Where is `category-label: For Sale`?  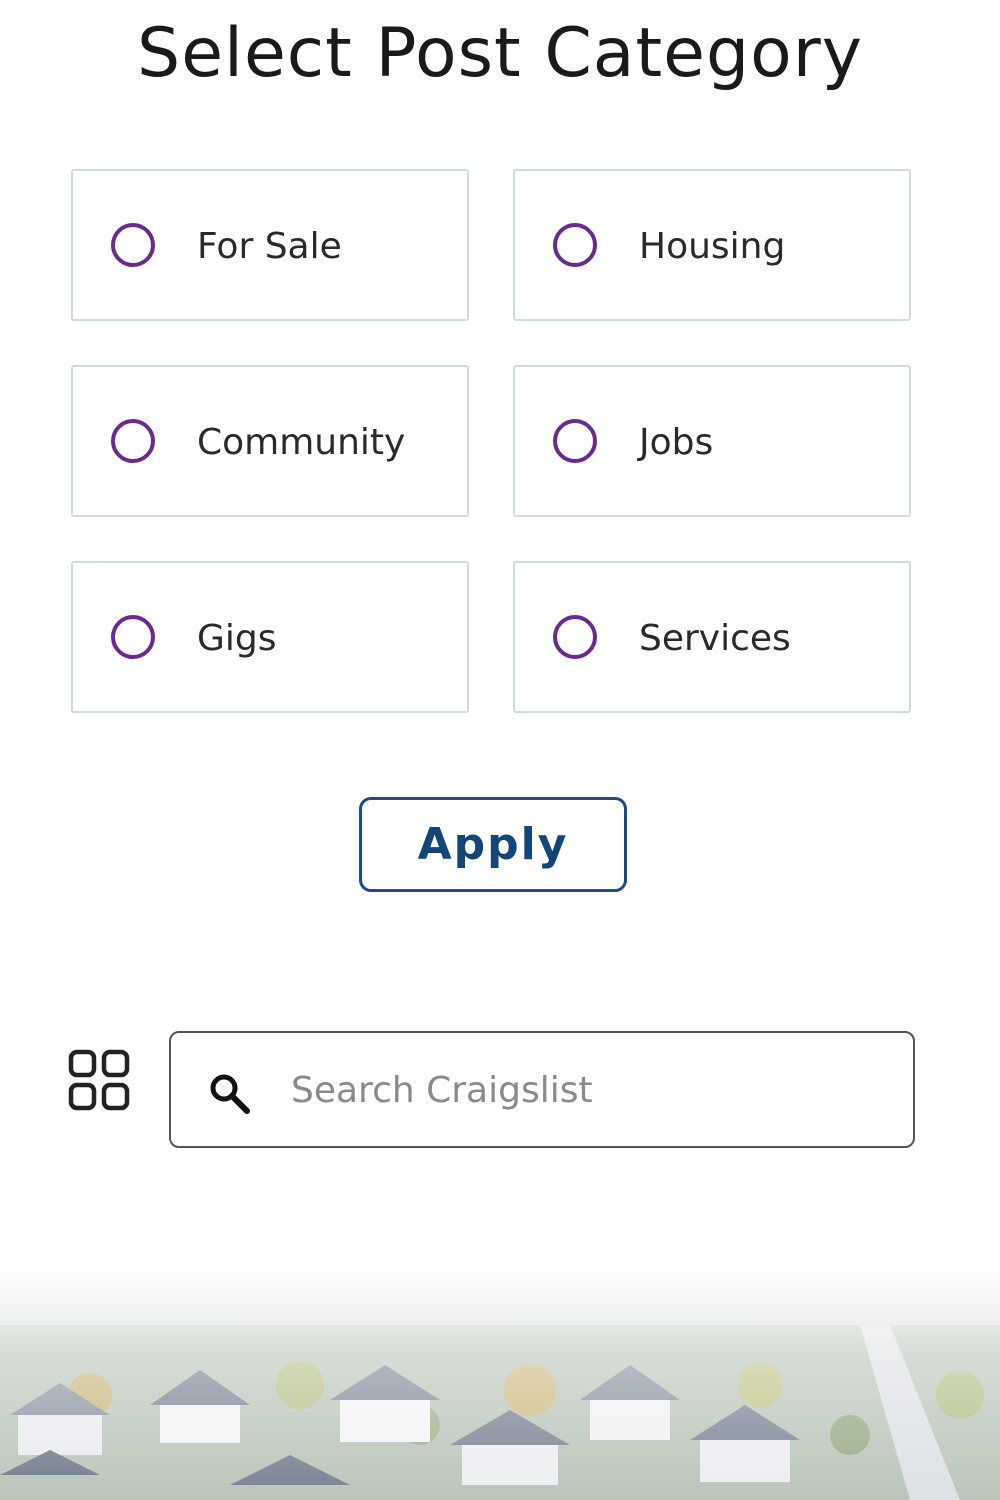 category-label: For Sale is located at coordinates (269, 246).